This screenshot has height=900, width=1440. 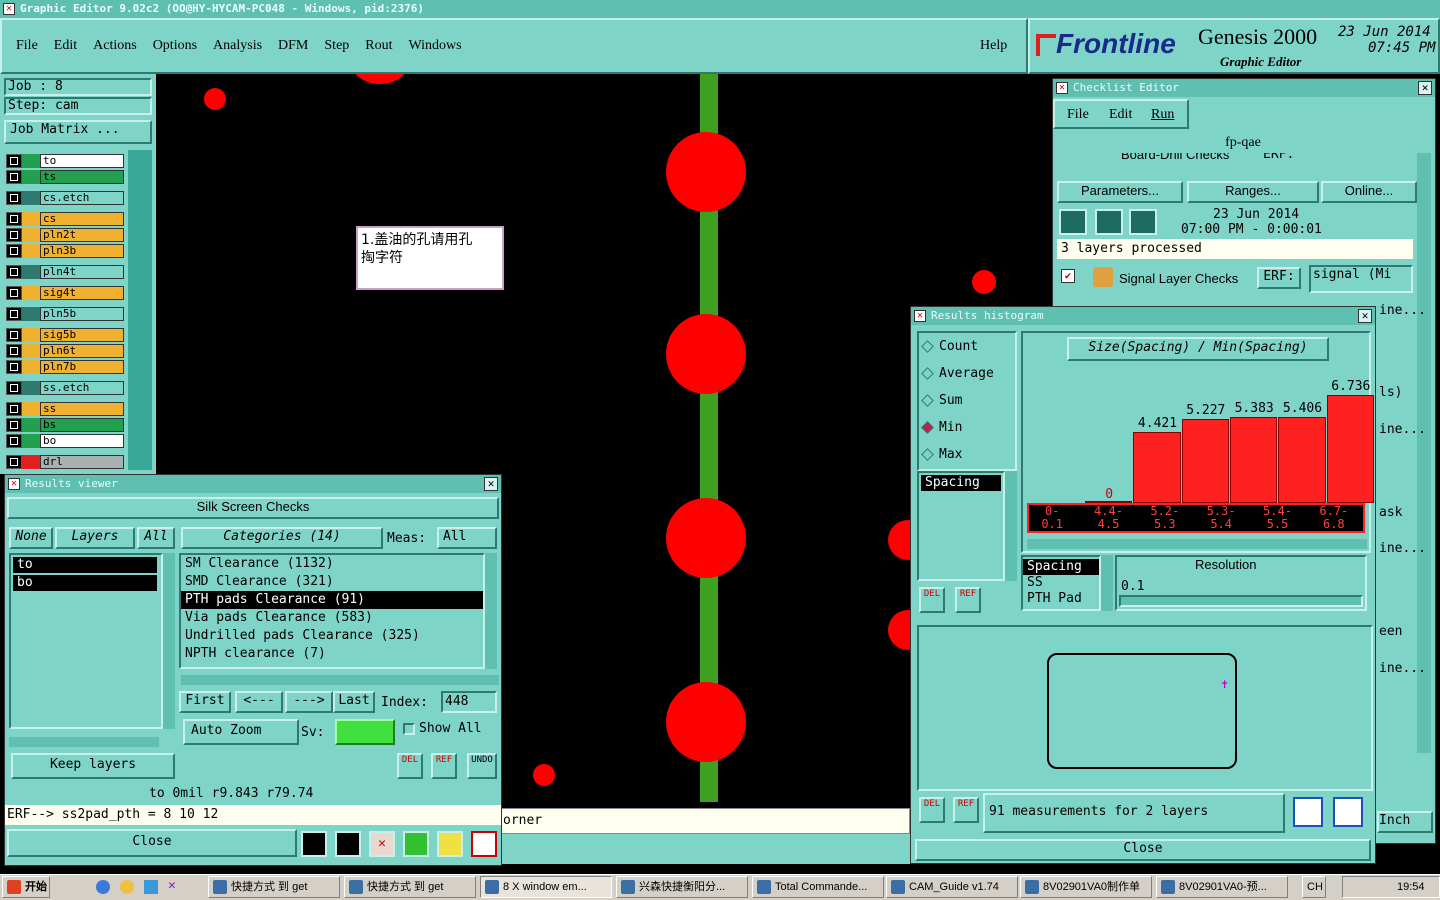 What do you see at coordinates (967, 427) in the screenshot?
I see `aggregate-option: Min` at bounding box center [967, 427].